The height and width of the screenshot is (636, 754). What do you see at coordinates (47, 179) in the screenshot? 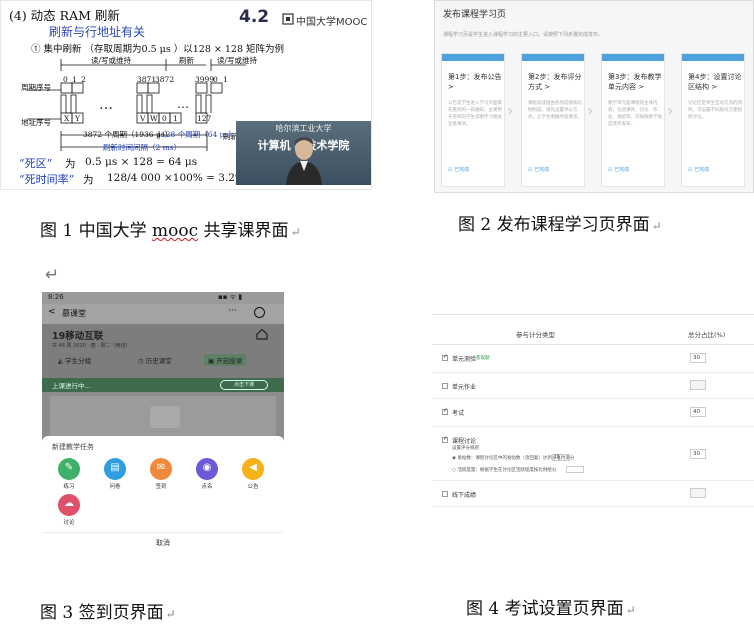
I see `dead-rate-label: “死时间率”` at bounding box center [47, 179].